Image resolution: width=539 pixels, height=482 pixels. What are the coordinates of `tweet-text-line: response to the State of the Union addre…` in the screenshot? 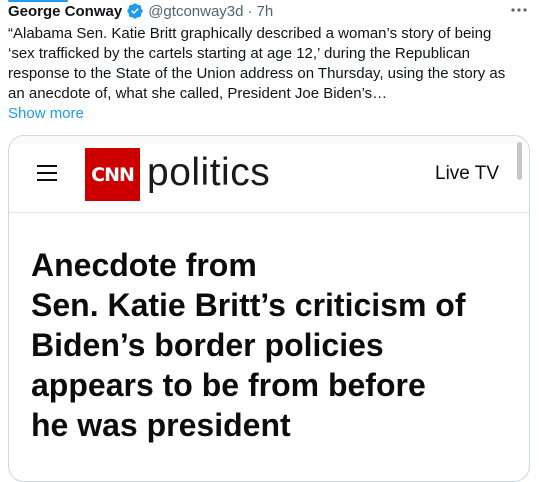 It's located at (257, 73).